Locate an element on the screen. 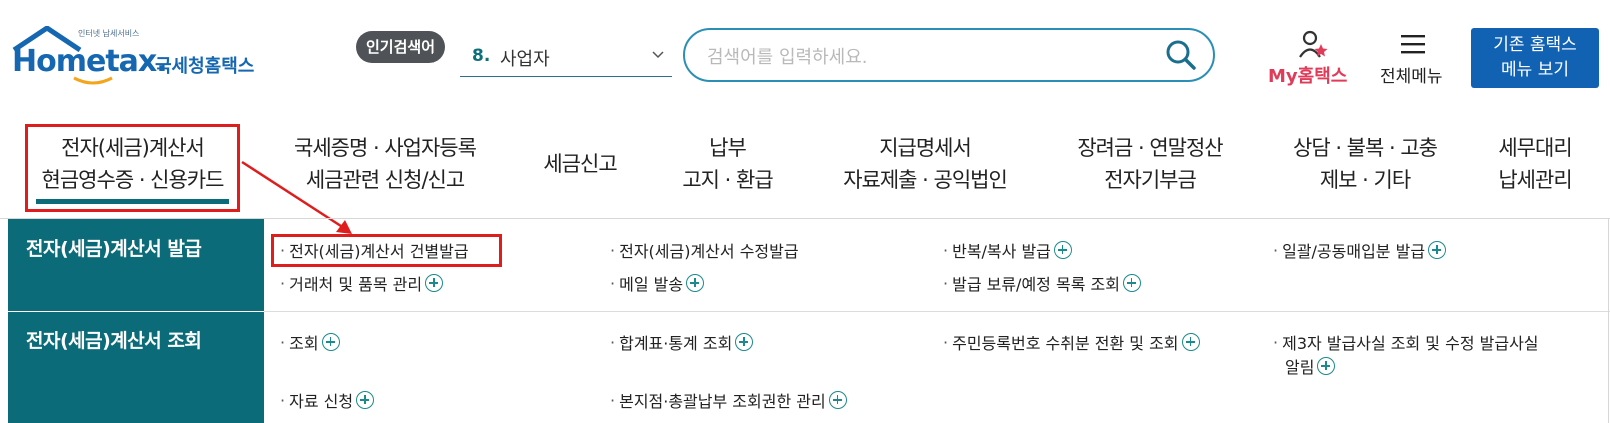 This screenshot has width=1610, height=423. menu-item-resident-number-conversion: · 주민등록번호 수취분 전환 및 조회 is located at coordinates (1071, 342).